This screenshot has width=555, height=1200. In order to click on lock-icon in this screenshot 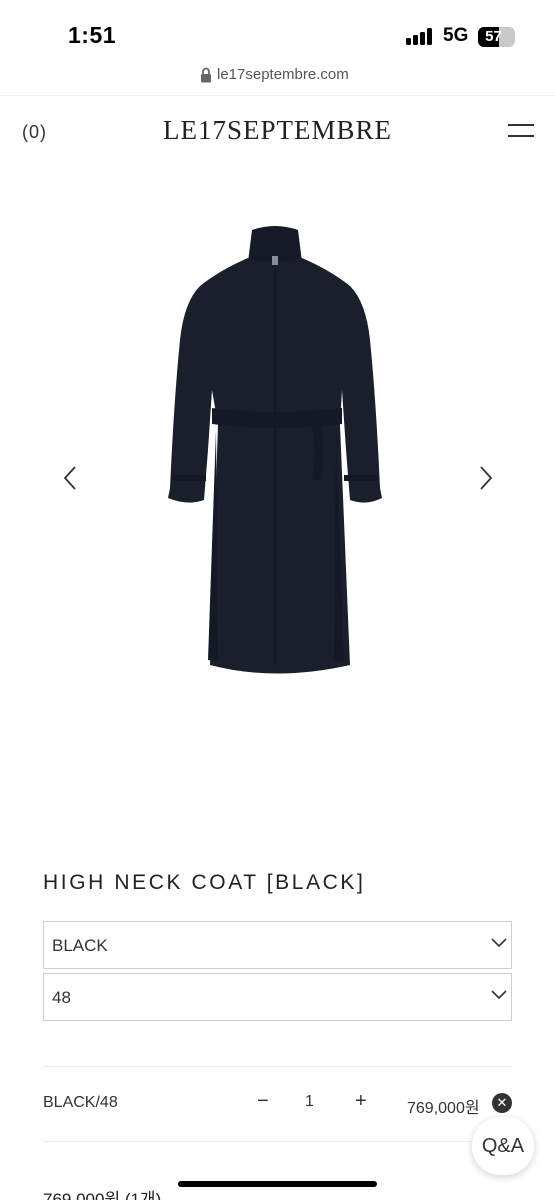, I will do `click(206, 75)`.